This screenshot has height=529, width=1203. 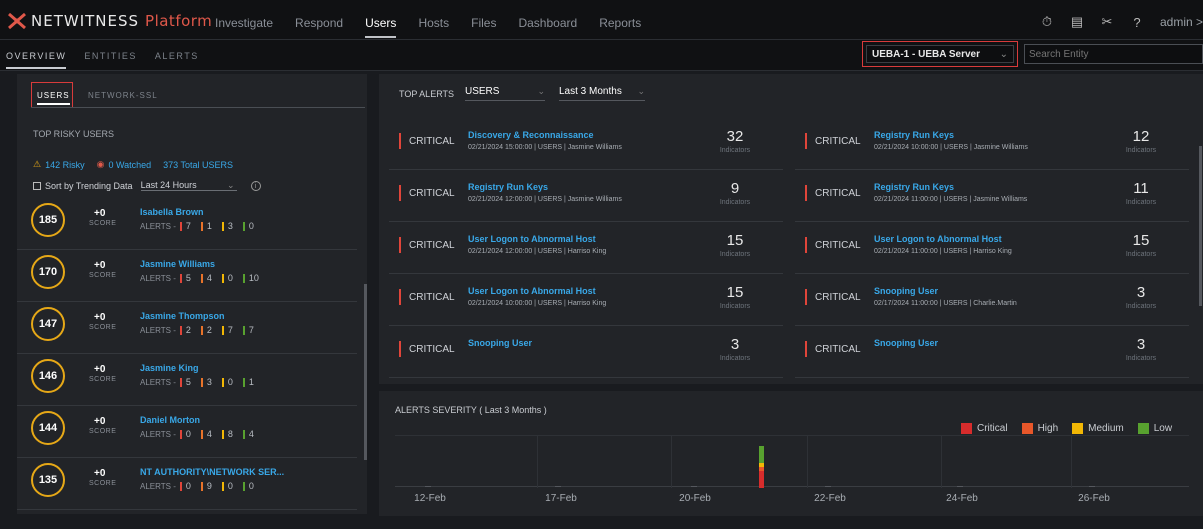 I want to click on watched-users-link: ◉ 0 Watched, so click(x=124, y=164).